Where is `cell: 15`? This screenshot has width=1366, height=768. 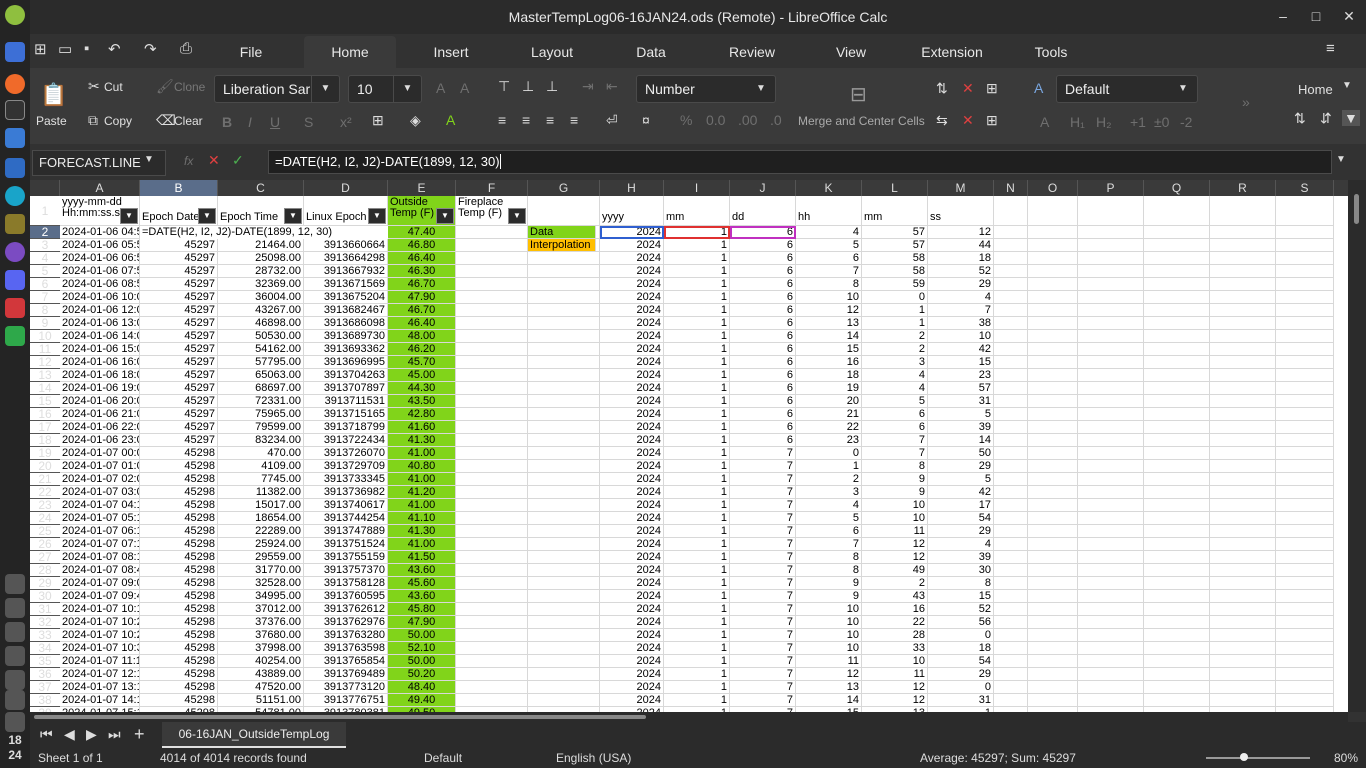 cell: 15 is located at coordinates (961, 362).